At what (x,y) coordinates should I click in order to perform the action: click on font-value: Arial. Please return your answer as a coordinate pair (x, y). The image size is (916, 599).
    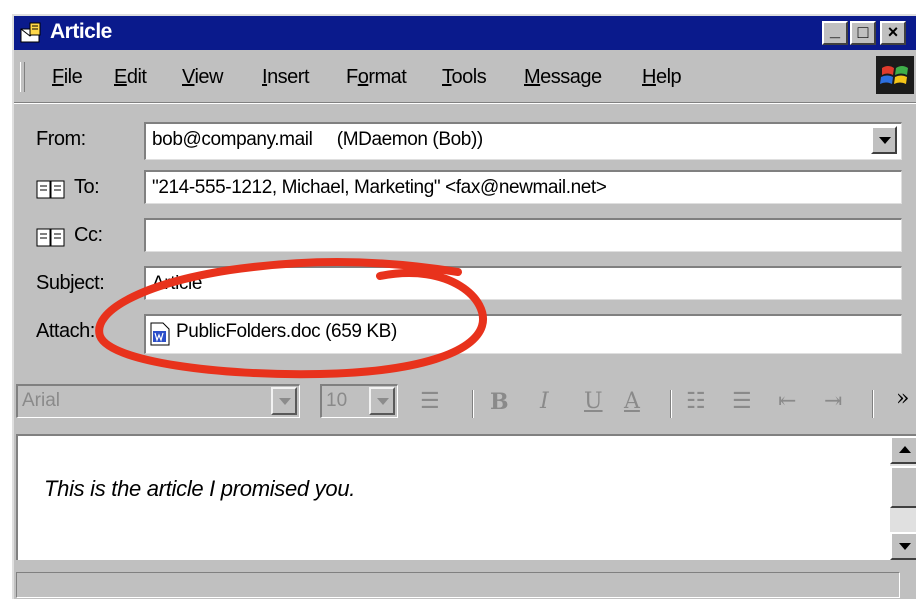
    Looking at the image, I should click on (41, 400).